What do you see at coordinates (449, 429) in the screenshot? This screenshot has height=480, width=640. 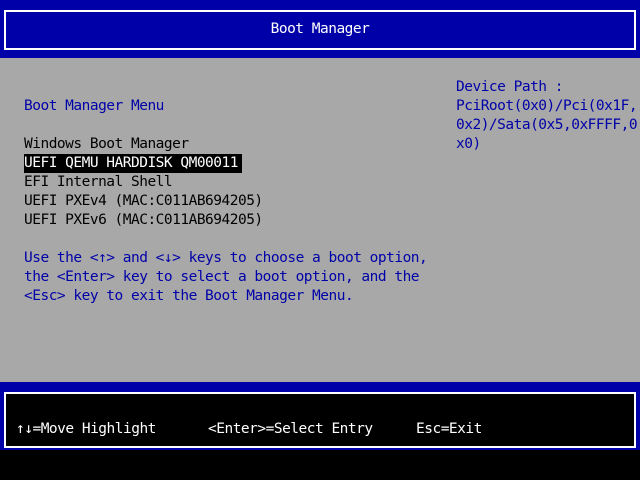 I see `footer-hint-exit: Esc=Exit` at bounding box center [449, 429].